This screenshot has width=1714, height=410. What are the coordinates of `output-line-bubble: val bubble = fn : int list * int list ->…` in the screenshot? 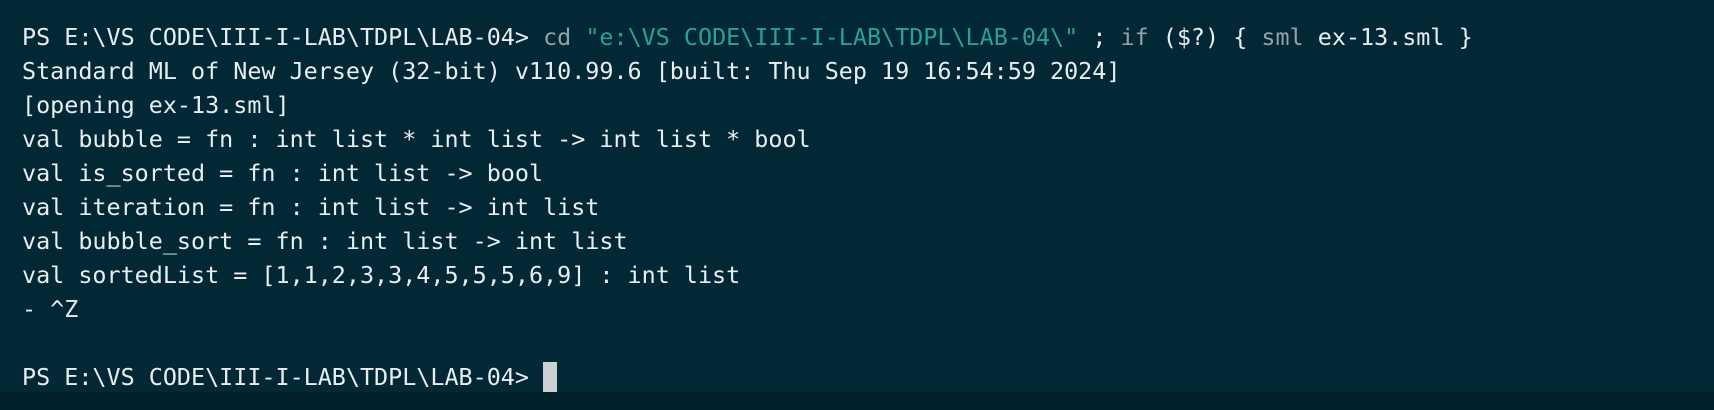 It's located at (416, 139).